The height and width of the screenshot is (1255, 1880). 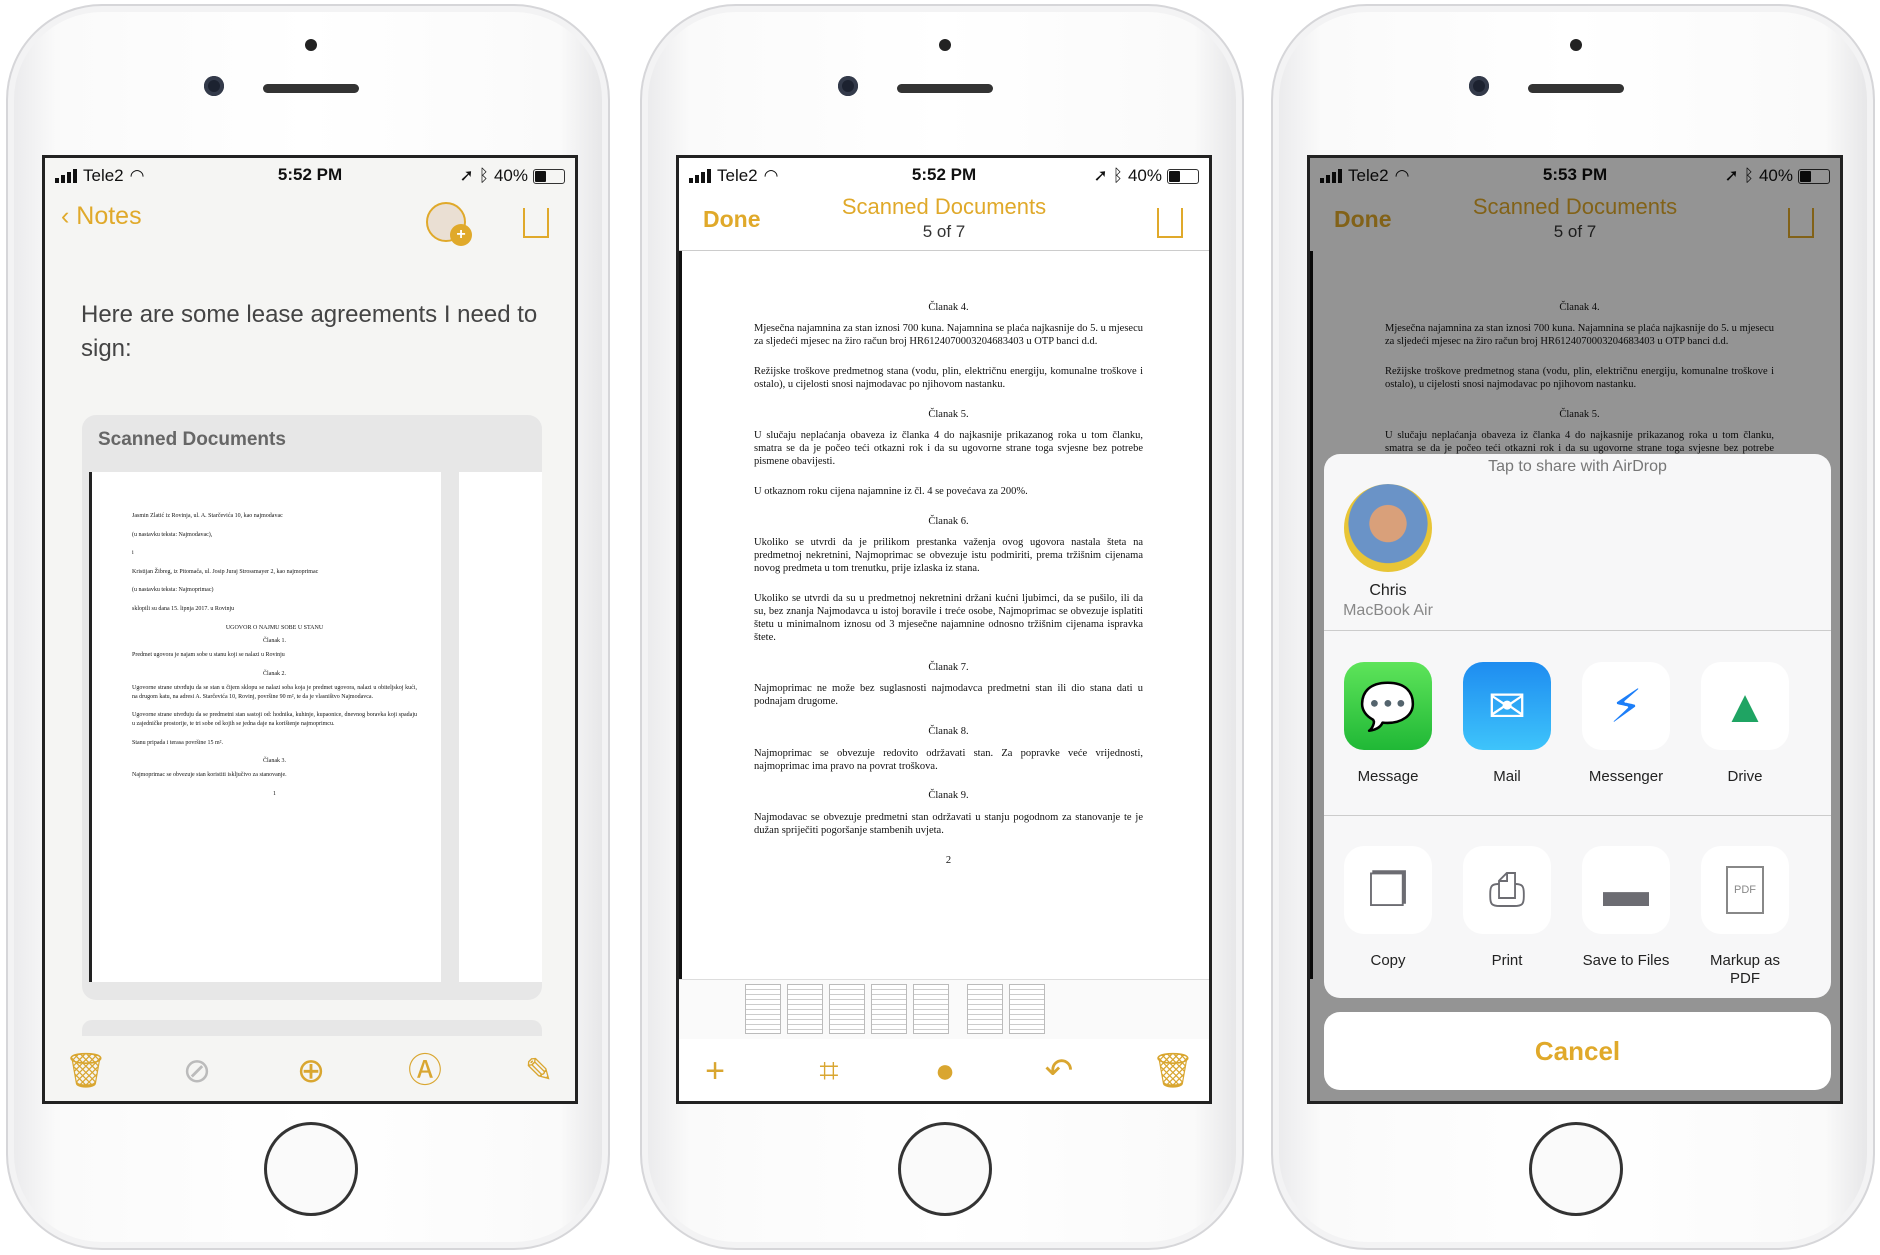 I want to click on share-option-print: ⎙ Print, so click(x=1507, y=908).